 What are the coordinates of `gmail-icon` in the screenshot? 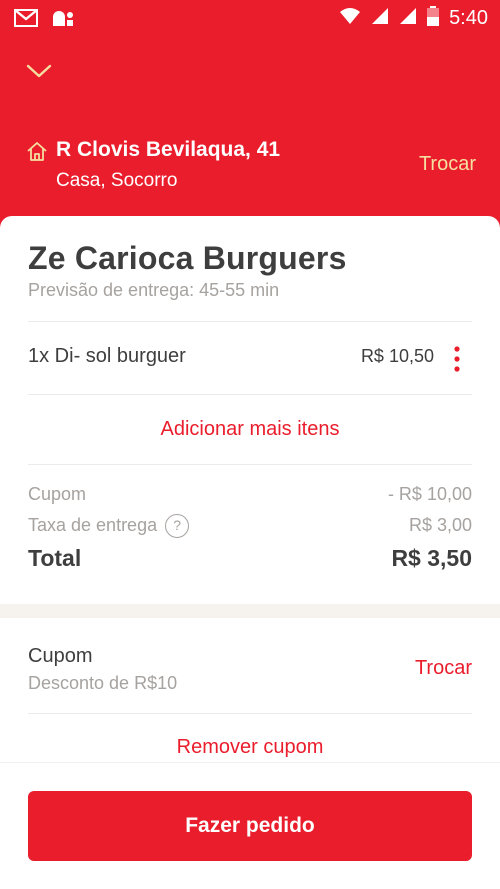 It's located at (26, 20).